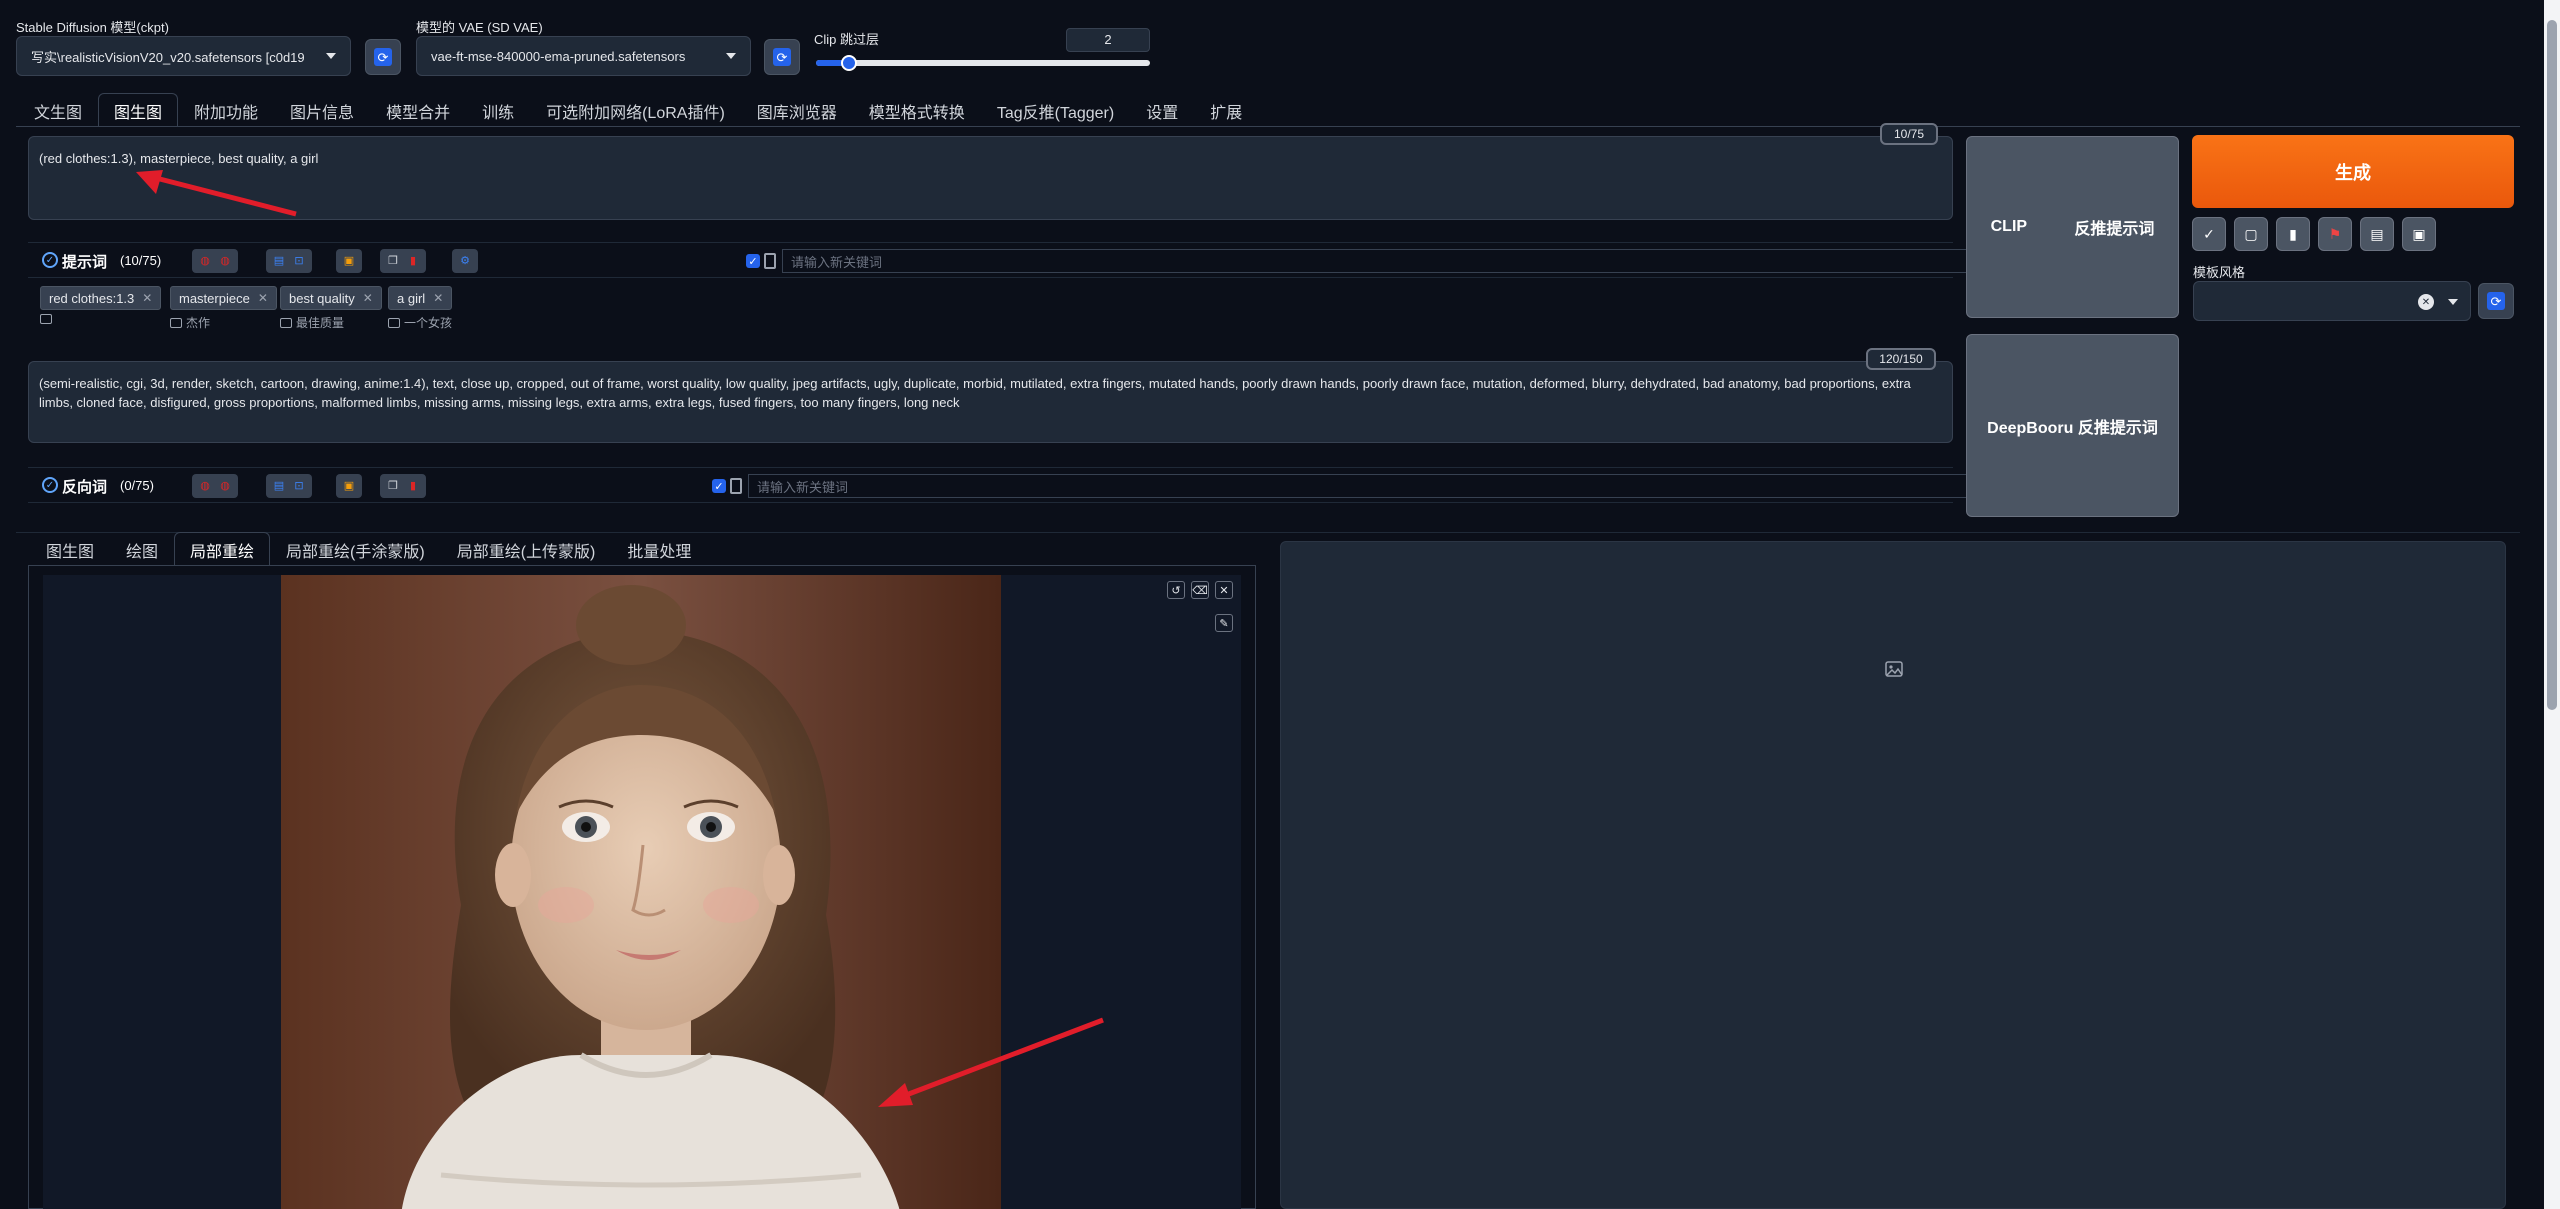  Describe the element at coordinates (1108, 40) in the screenshot. I see `clip-skip-number: 2` at that location.